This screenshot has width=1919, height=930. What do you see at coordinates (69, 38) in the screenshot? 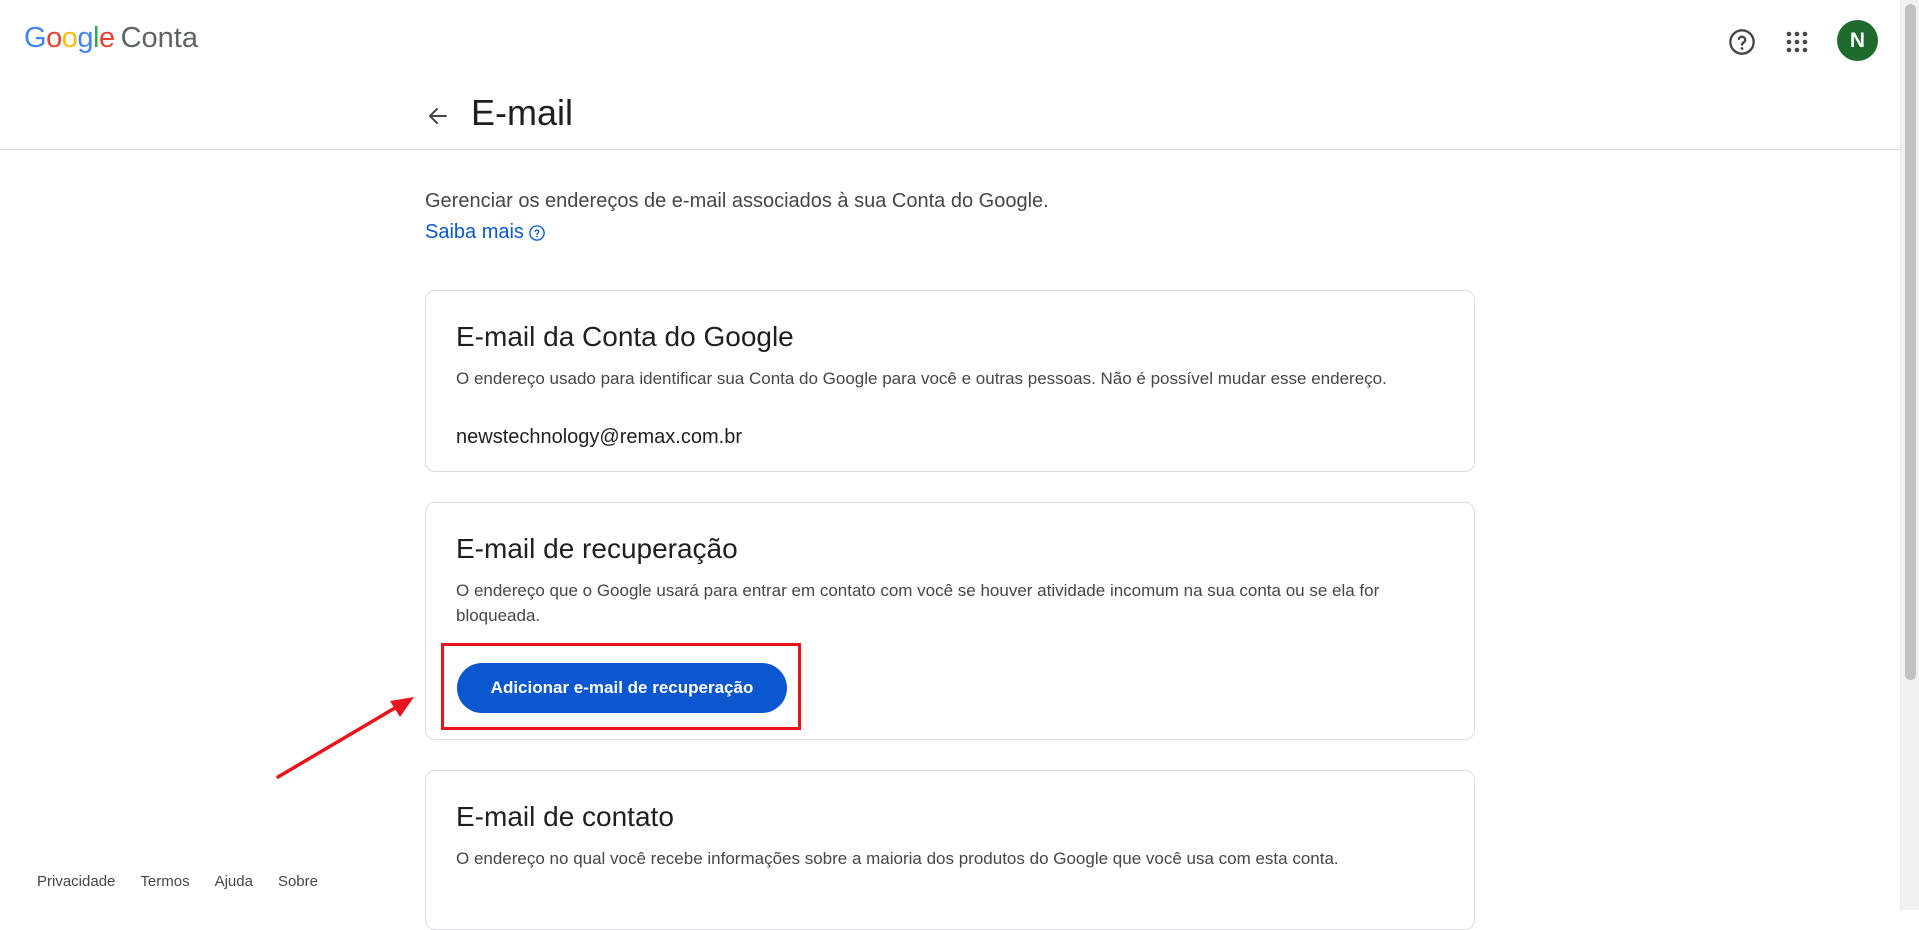
I see `google-wordmark: Google` at bounding box center [69, 38].